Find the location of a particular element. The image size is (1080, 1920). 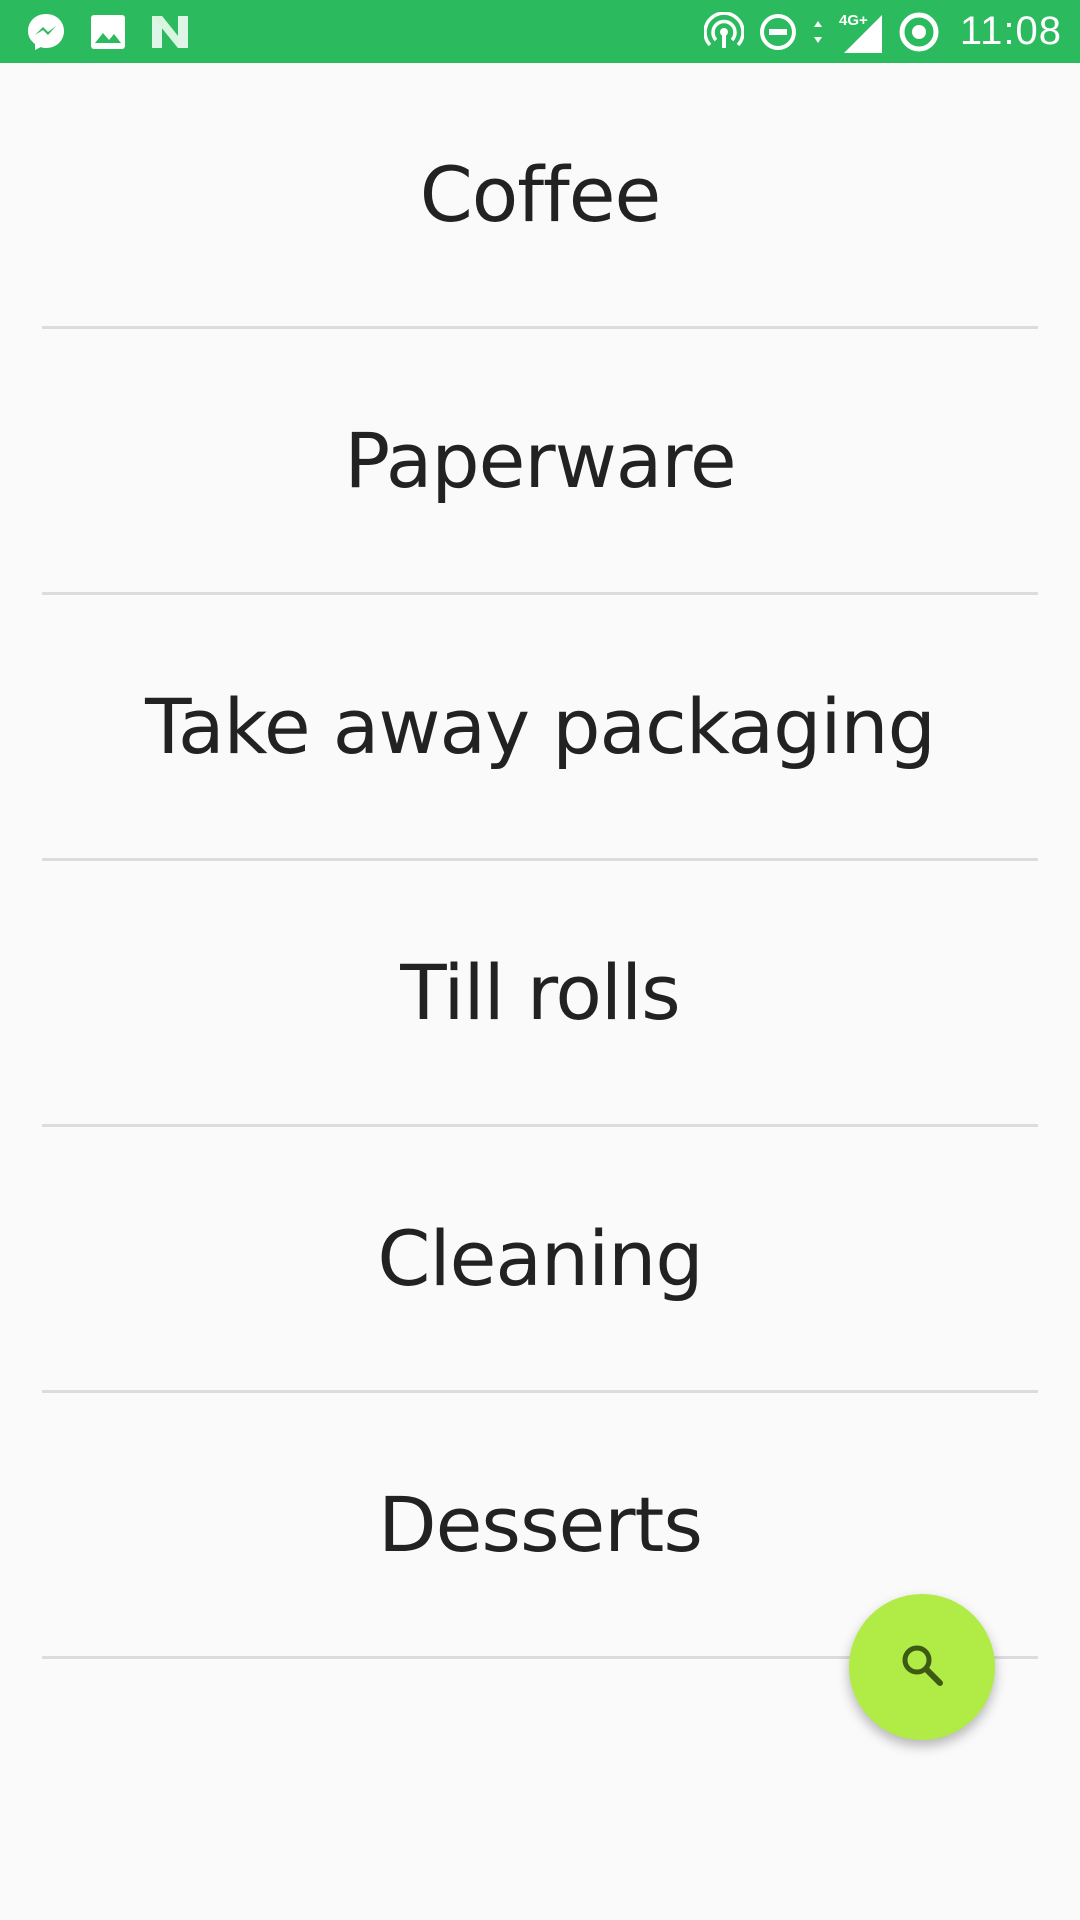

gallery-icon is located at coordinates (108, 32).